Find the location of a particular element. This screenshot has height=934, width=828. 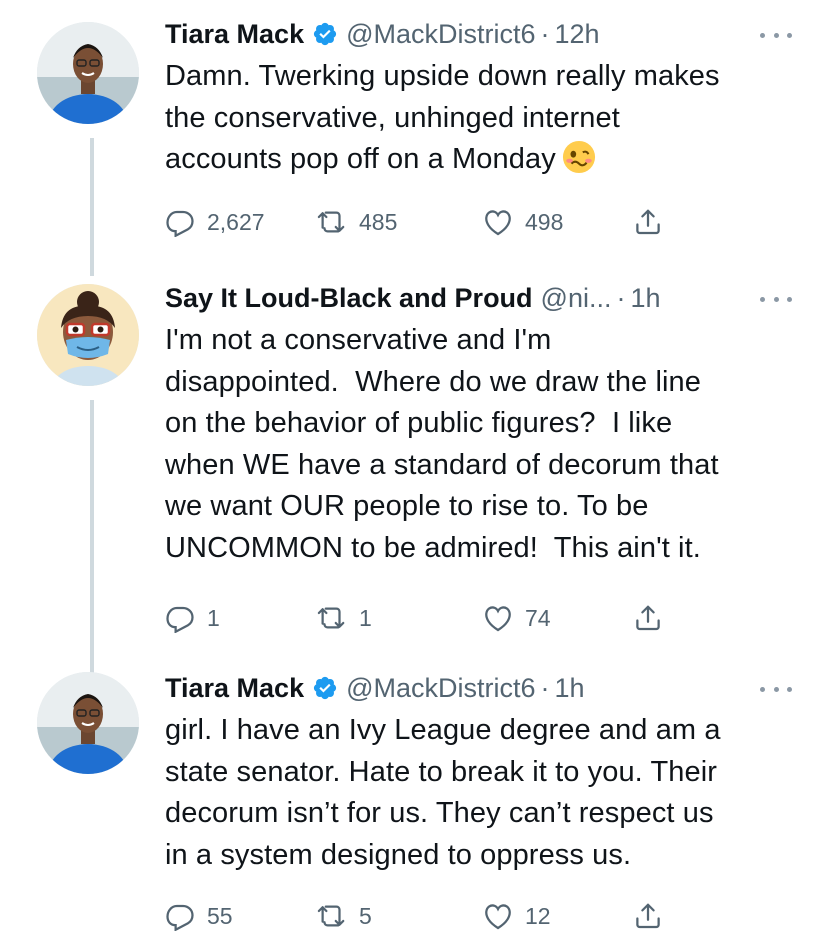

retweet-button: 485 is located at coordinates (357, 222).